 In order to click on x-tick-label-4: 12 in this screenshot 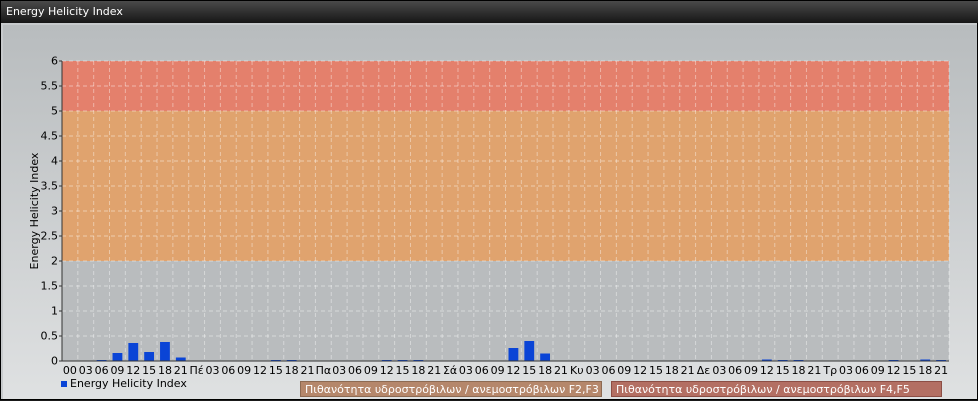, I will do `click(133, 370)`.